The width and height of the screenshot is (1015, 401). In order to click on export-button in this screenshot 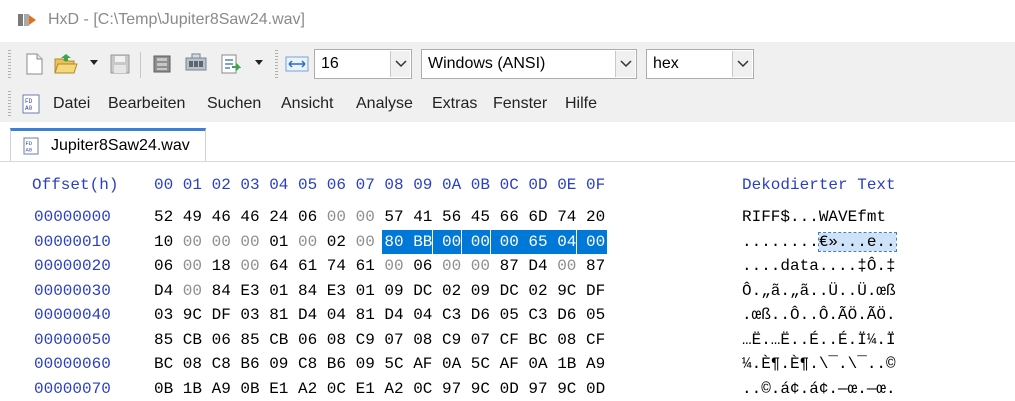, I will do `click(230, 64)`.